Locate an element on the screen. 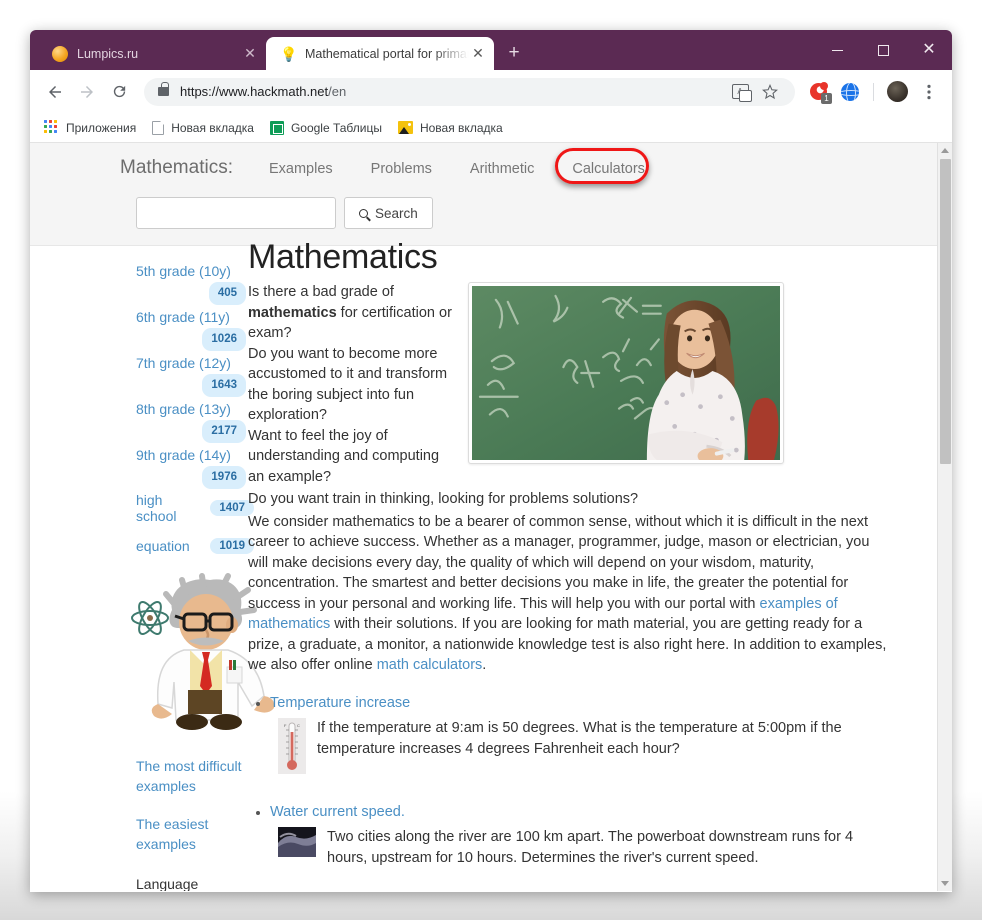  grade-link: 9th grade (14y) is located at coordinates (183, 455).